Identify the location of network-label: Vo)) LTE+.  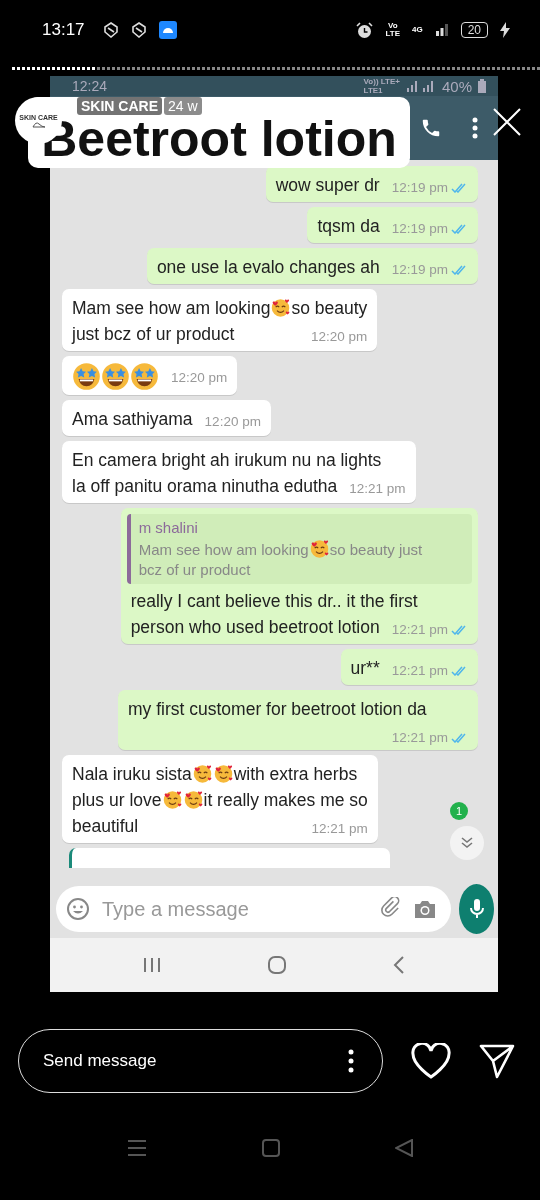
(381, 81).